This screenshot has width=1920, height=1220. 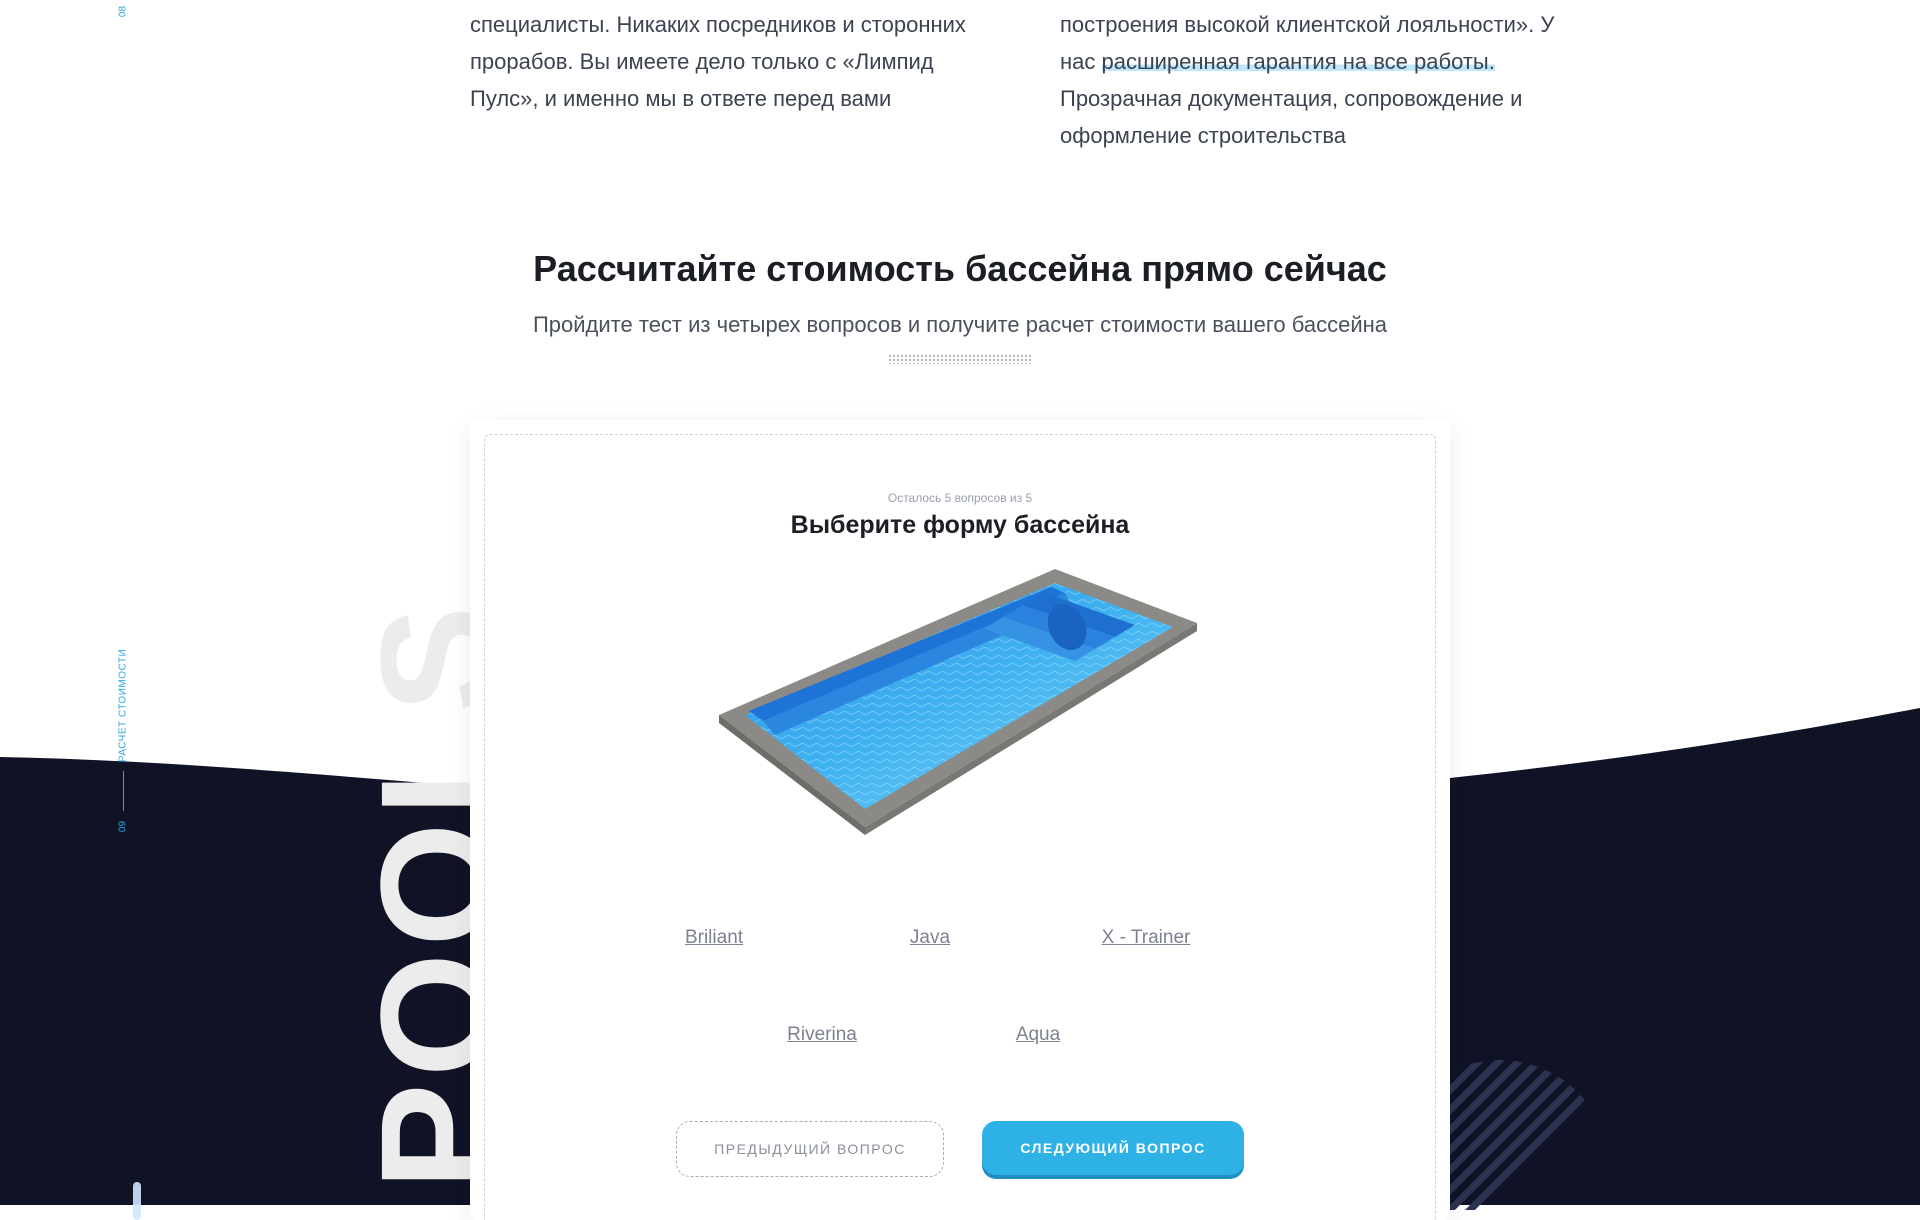 What do you see at coordinates (810, 1149) in the screenshot?
I see `previous-question-button: Предыдущий вопрос` at bounding box center [810, 1149].